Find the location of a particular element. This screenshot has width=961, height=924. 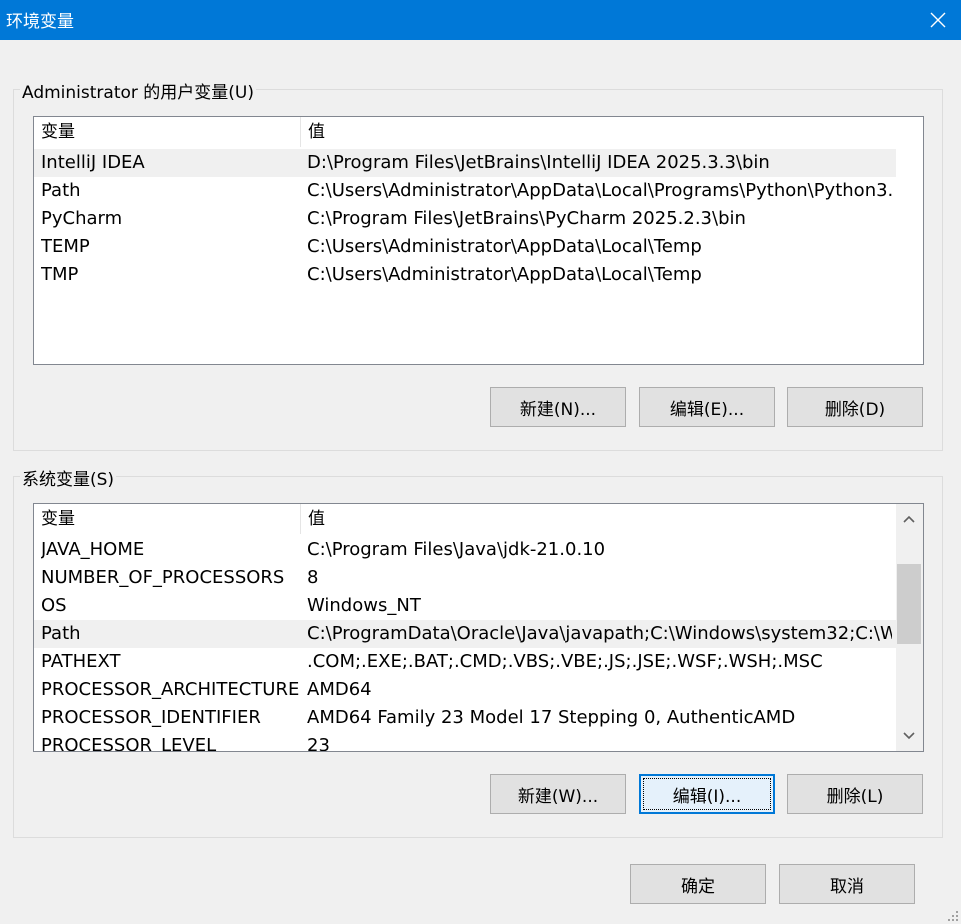

close-icon is located at coordinates (938, 20).